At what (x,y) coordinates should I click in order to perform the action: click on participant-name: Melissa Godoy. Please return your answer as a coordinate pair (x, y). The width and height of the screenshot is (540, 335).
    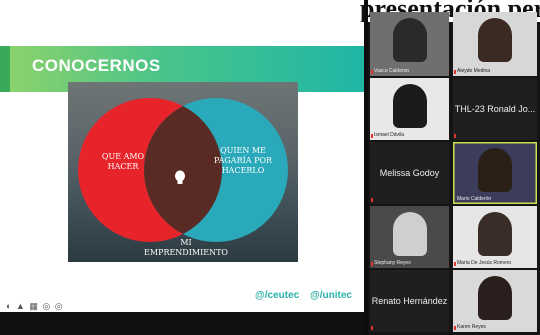
    Looking at the image, I should click on (409, 173).